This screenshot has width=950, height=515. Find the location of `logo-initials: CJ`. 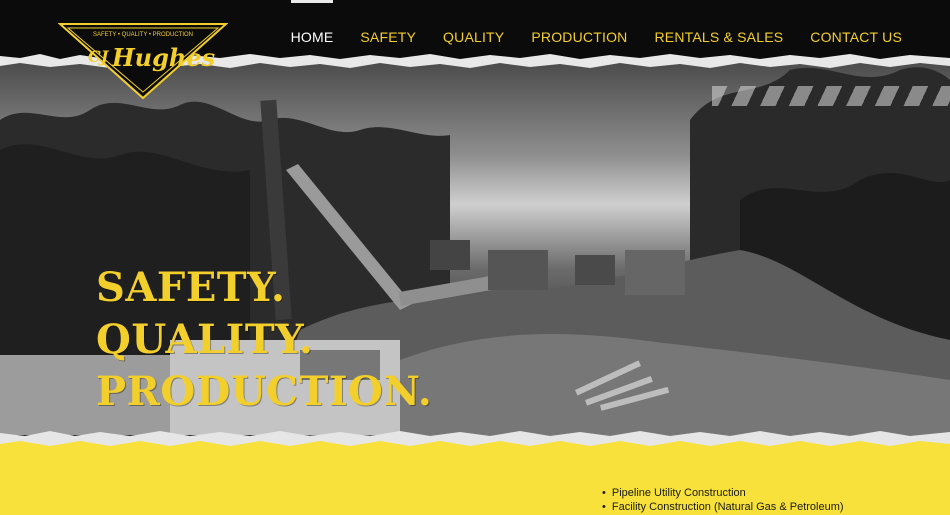

logo-initials: CJ is located at coordinates (99, 56).